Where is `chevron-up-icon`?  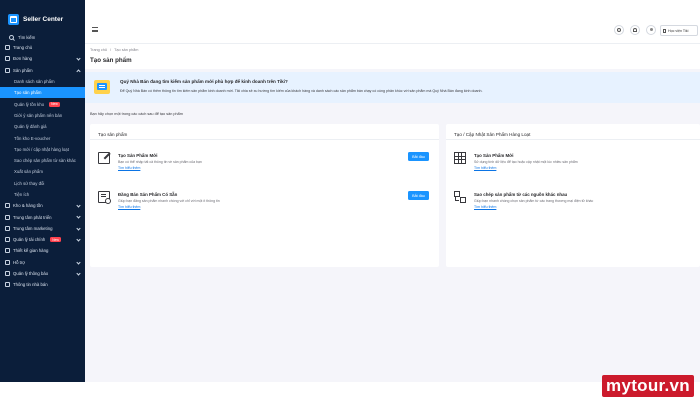
chevron-up-icon is located at coordinates (78, 71).